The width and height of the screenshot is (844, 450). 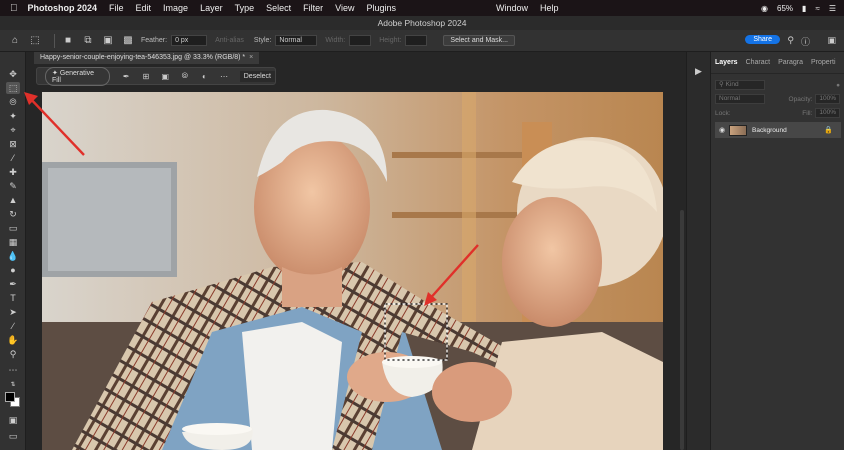 What do you see at coordinates (726, 62) in the screenshot?
I see `tab-layers: Layers` at bounding box center [726, 62].